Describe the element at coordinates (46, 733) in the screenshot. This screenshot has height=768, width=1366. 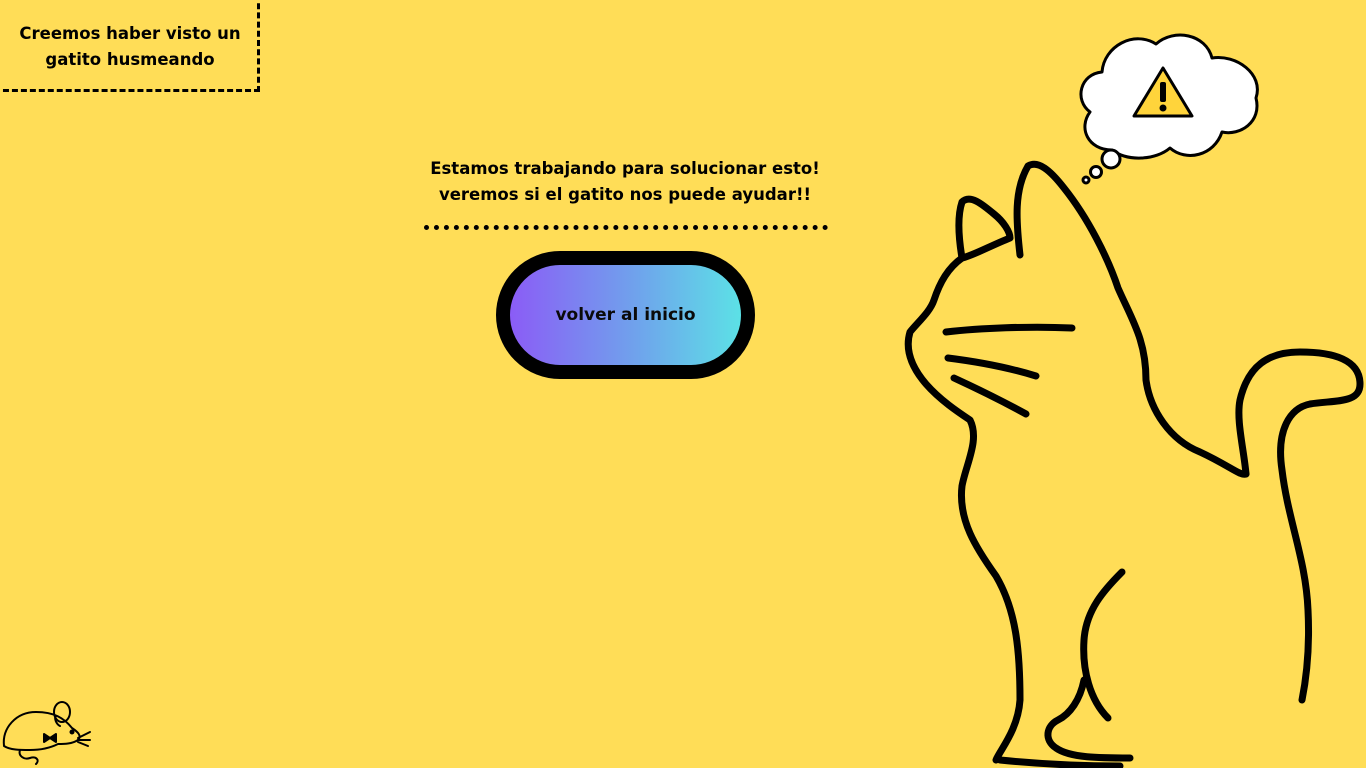
I see `mouse-icon` at that location.